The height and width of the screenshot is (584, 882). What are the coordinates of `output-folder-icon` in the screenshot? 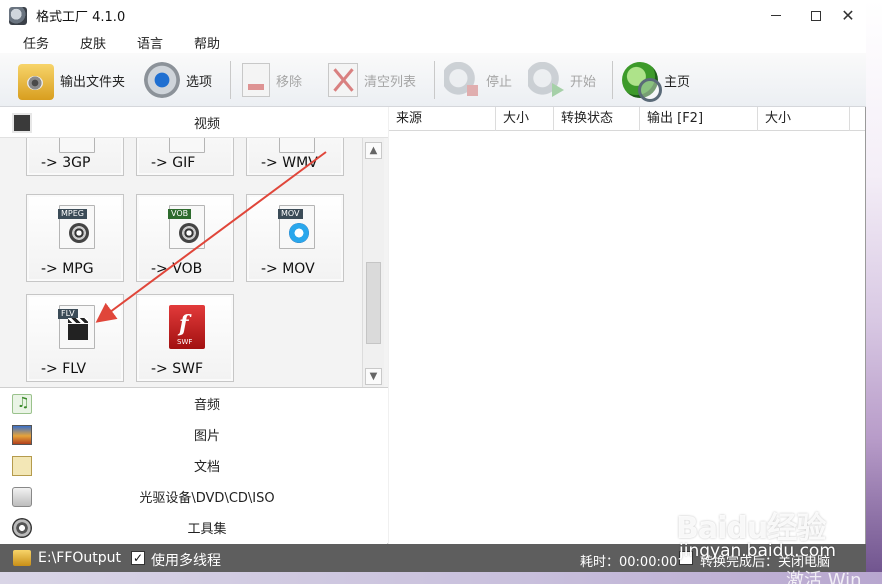 It's located at (22, 558).